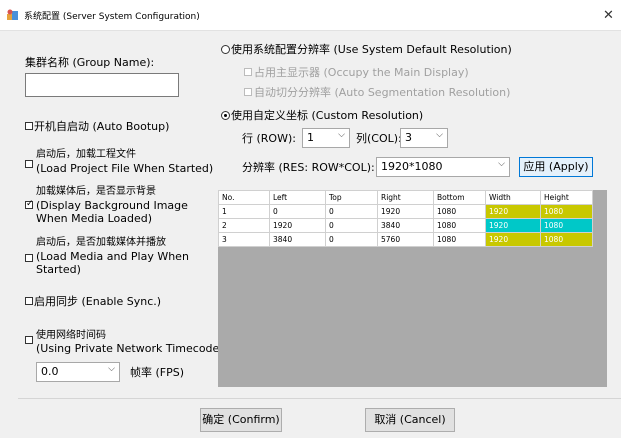 This screenshot has height=438, width=621. What do you see at coordinates (566, 197) in the screenshot?
I see `col-header-height: Height` at bounding box center [566, 197].